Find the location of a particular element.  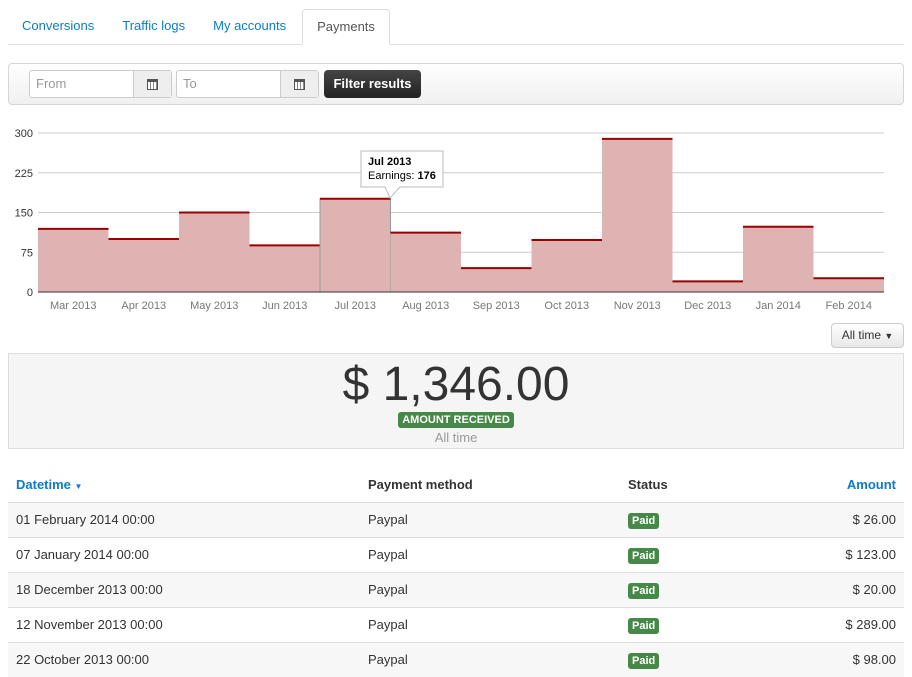

sort-caret-icon: ▼ is located at coordinates (78, 486).